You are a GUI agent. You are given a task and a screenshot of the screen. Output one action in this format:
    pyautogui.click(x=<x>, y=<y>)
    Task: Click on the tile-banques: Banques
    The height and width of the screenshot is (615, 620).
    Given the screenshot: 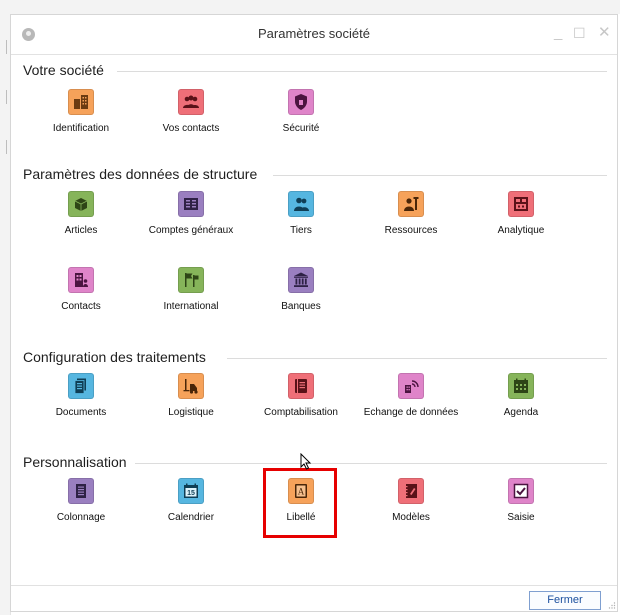 What is the action you would take?
    pyautogui.click(x=301, y=289)
    